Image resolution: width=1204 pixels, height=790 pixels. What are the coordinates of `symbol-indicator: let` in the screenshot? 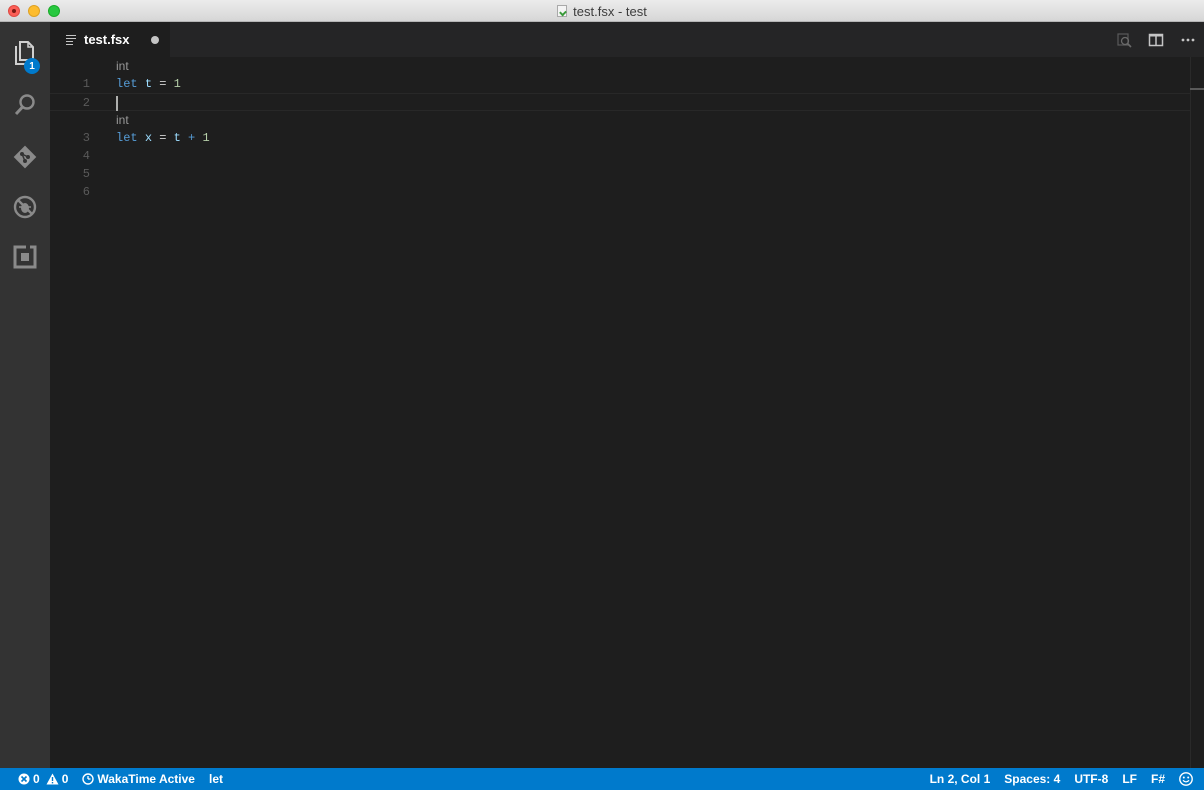 It's located at (216, 779).